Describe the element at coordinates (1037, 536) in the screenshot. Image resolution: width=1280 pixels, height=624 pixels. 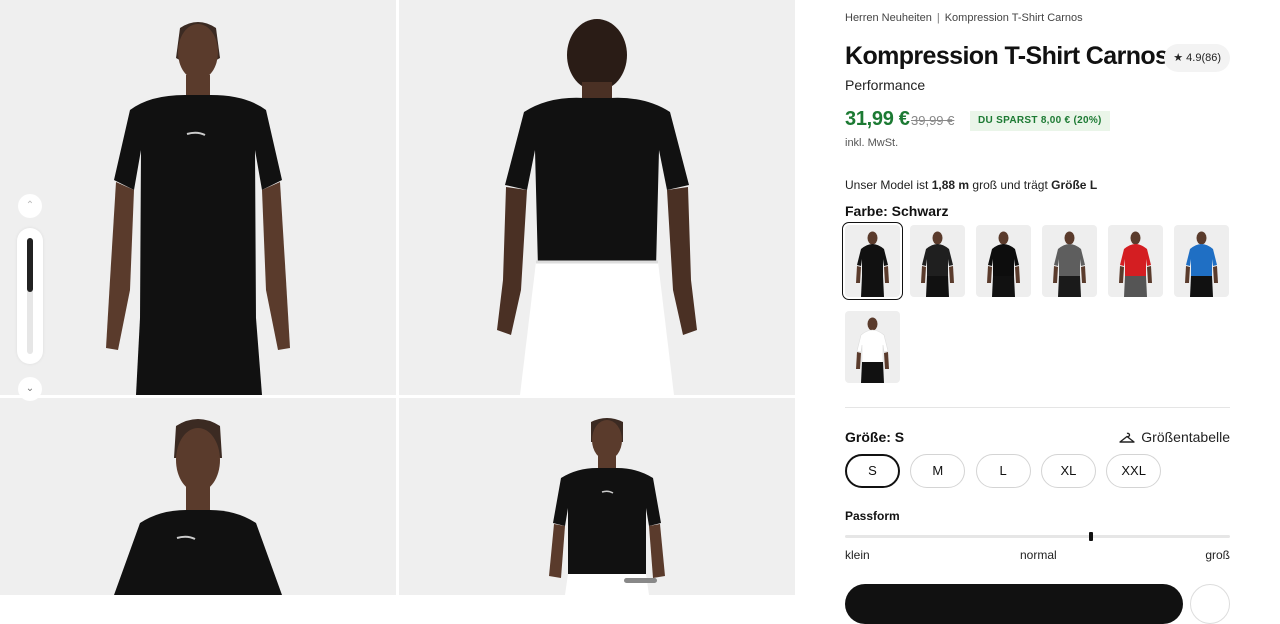
I see `fit-track` at that location.